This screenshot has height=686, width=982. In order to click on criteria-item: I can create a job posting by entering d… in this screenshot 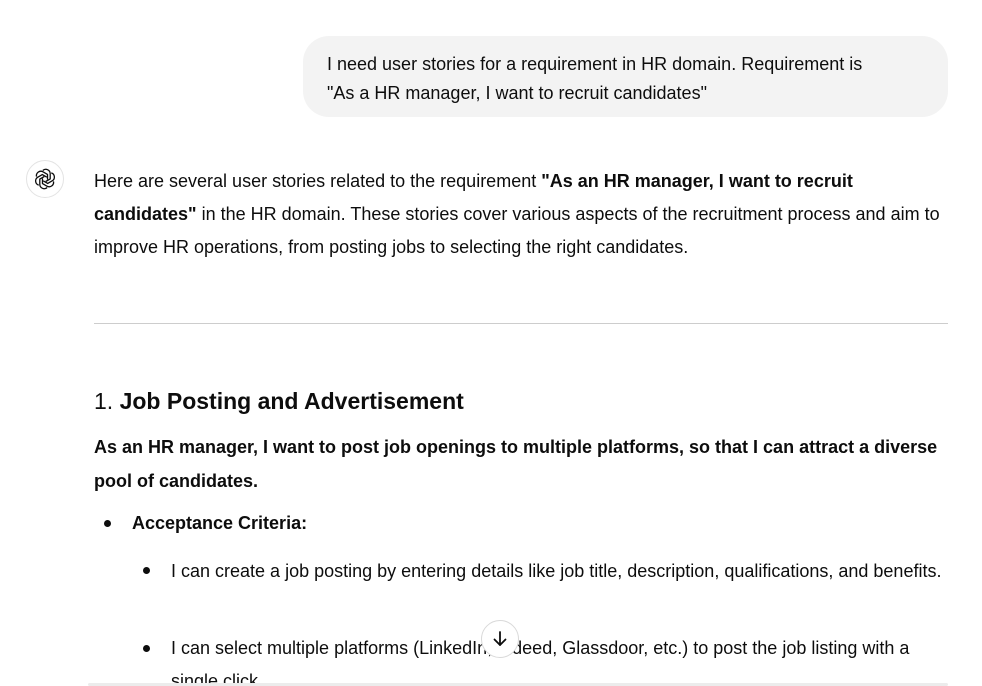, I will do `click(556, 571)`.